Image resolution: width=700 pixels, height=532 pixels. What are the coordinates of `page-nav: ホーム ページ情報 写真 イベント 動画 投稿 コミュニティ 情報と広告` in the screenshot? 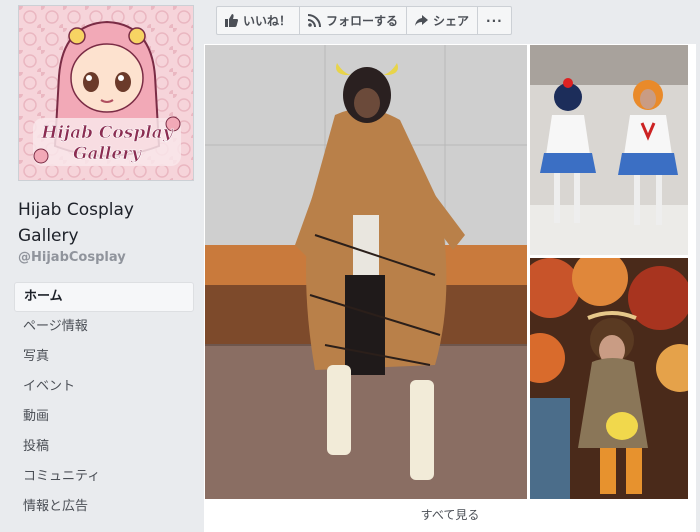 It's located at (104, 402).